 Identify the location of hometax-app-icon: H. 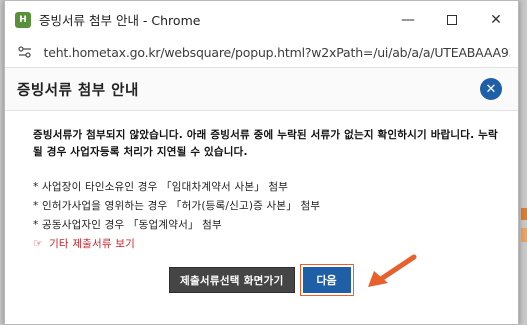
(23, 19).